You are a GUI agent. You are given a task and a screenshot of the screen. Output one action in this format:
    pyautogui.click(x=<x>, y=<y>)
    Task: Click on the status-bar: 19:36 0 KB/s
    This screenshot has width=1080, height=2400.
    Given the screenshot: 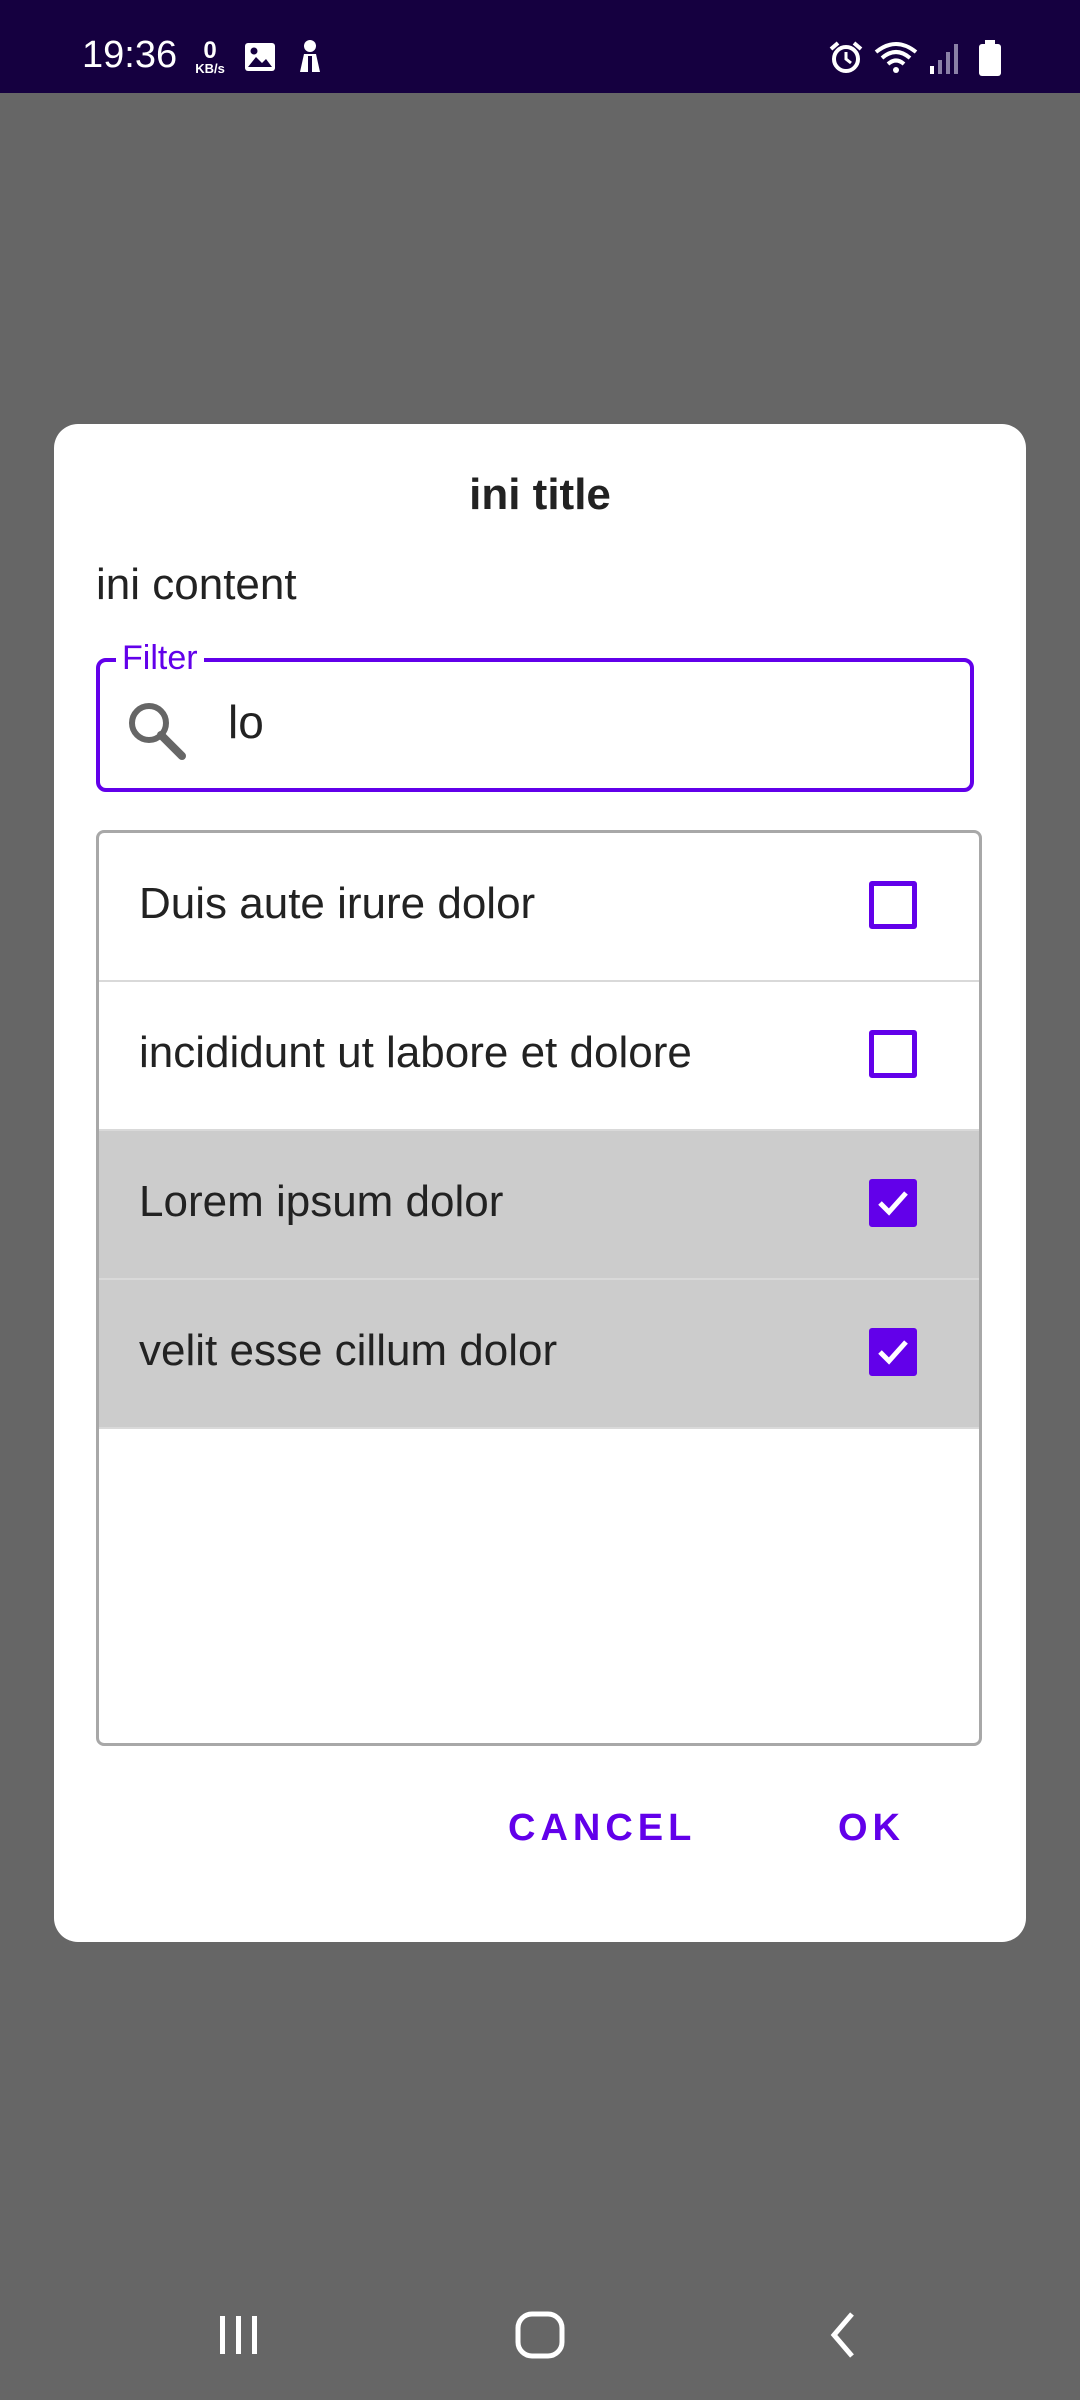 What is the action you would take?
    pyautogui.click(x=540, y=46)
    